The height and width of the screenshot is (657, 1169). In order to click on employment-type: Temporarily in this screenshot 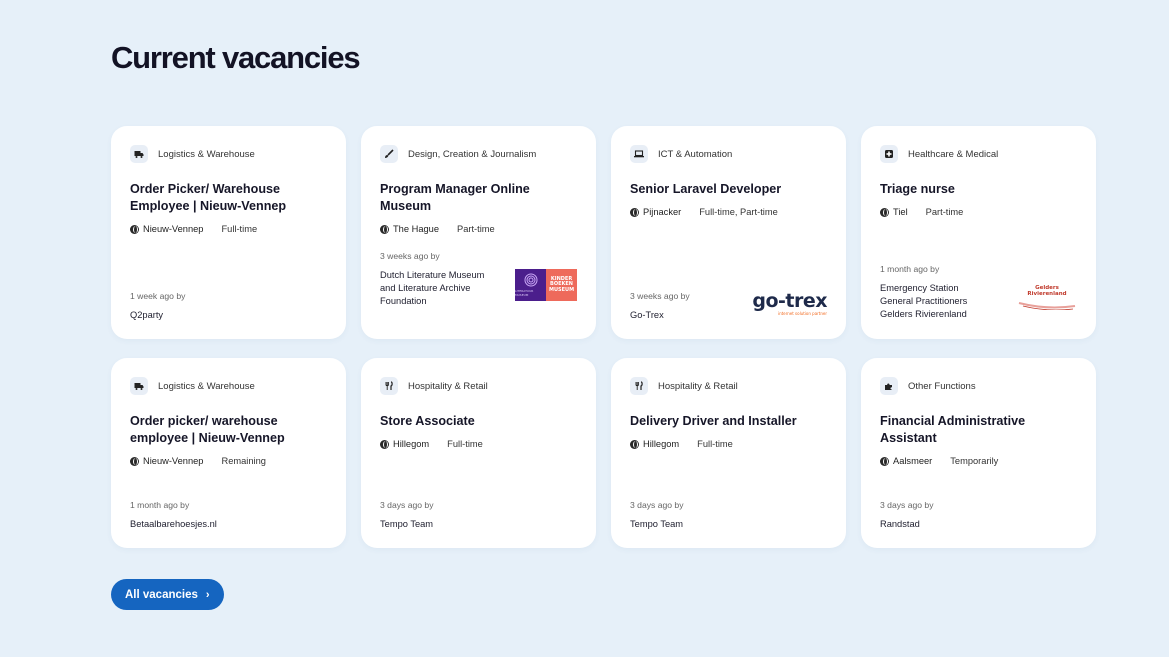, I will do `click(974, 461)`.